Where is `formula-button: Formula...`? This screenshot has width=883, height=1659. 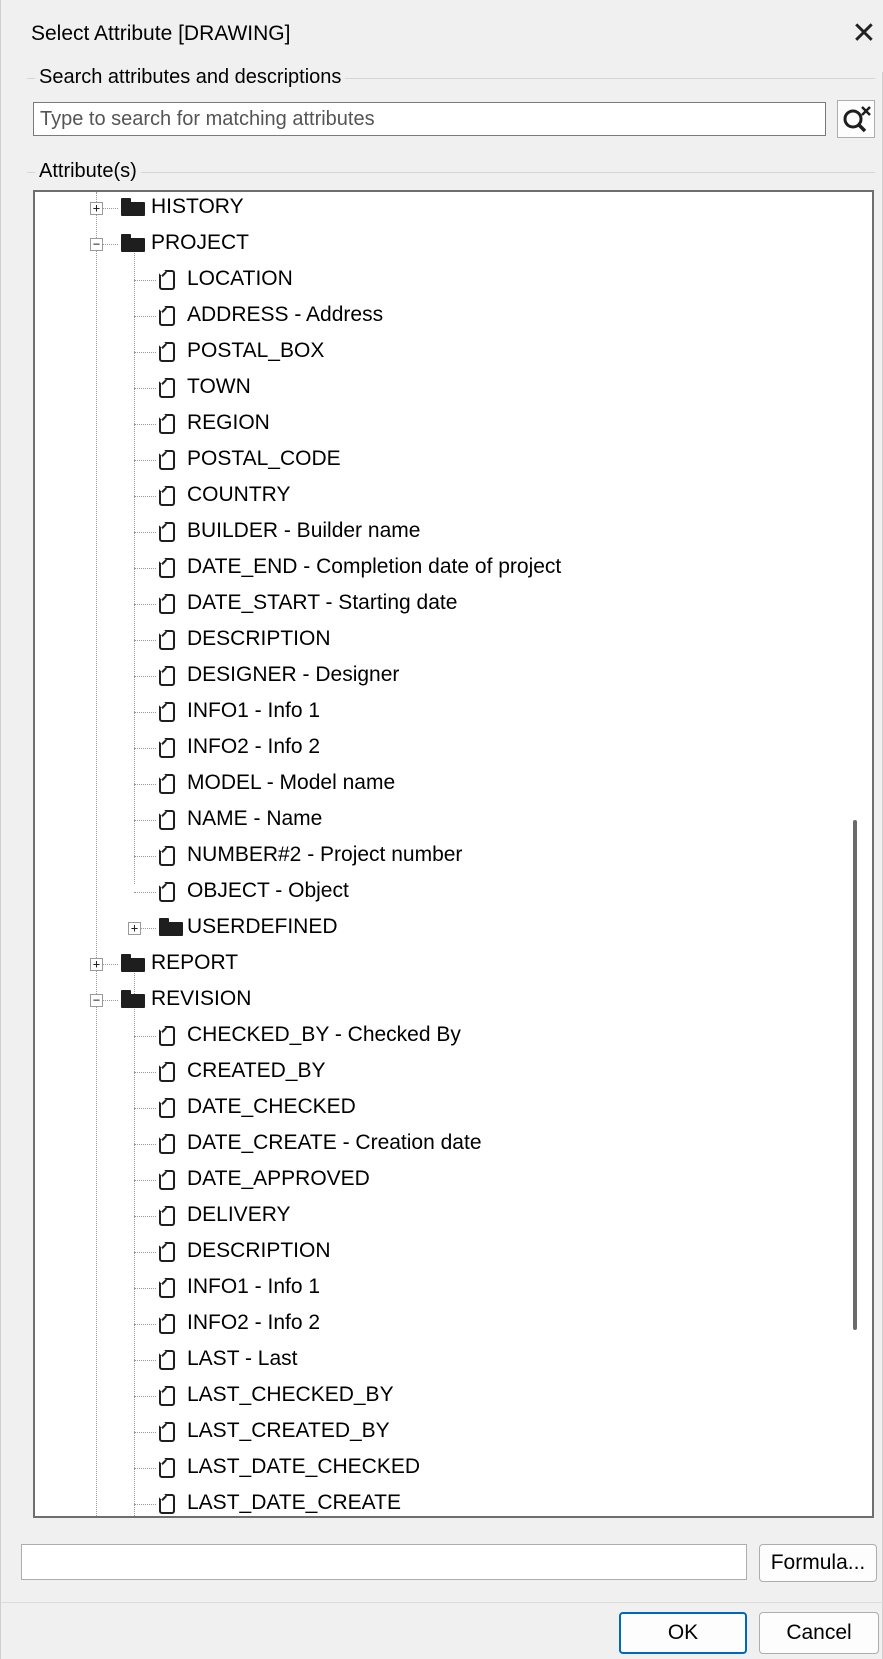
formula-button: Formula... is located at coordinates (818, 1563).